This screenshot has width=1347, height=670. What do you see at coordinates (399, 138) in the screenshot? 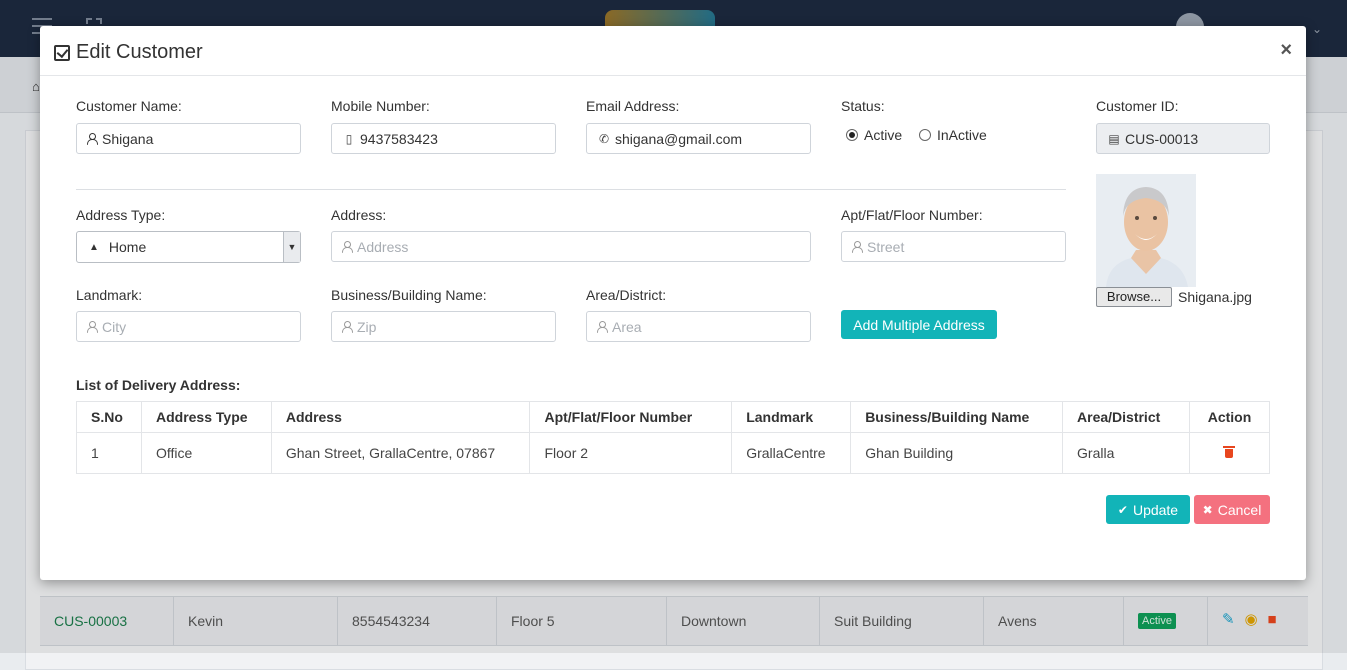
I see `mobile-value: 9437583423` at bounding box center [399, 138].